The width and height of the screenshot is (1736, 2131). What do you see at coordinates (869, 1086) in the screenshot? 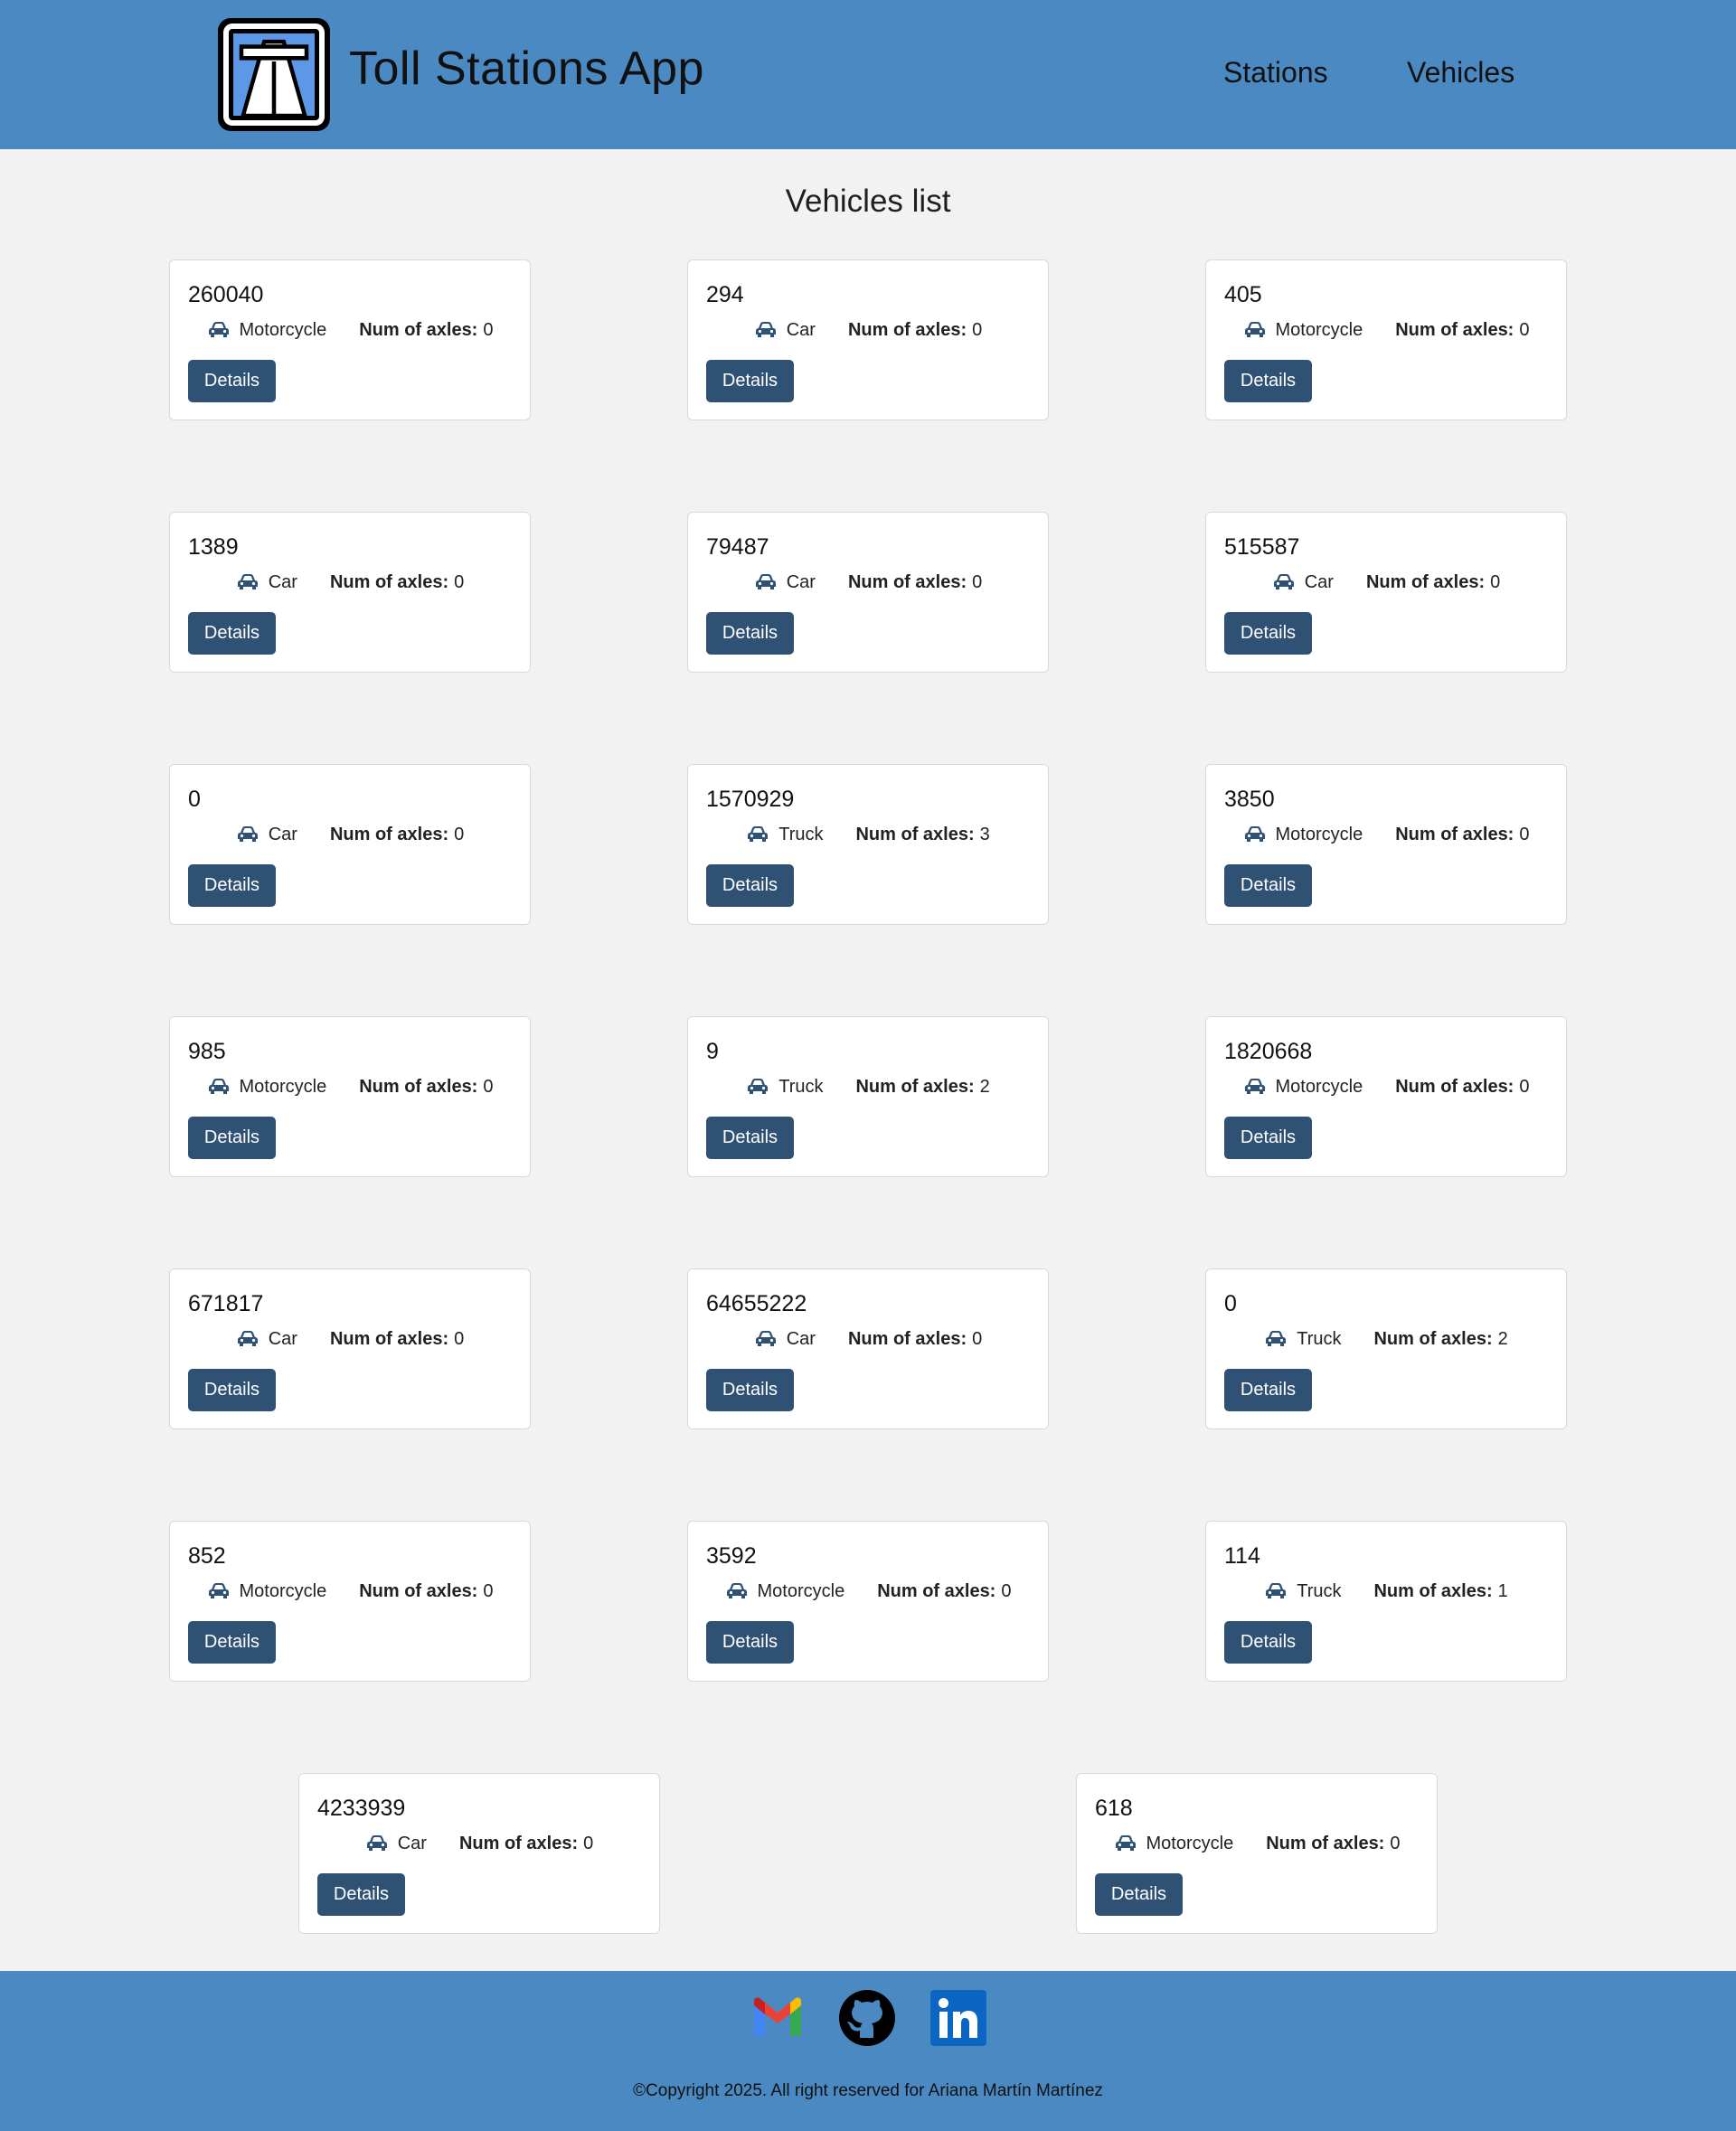
I see `vehicle-info: Truck Num of axles: 2` at bounding box center [869, 1086].